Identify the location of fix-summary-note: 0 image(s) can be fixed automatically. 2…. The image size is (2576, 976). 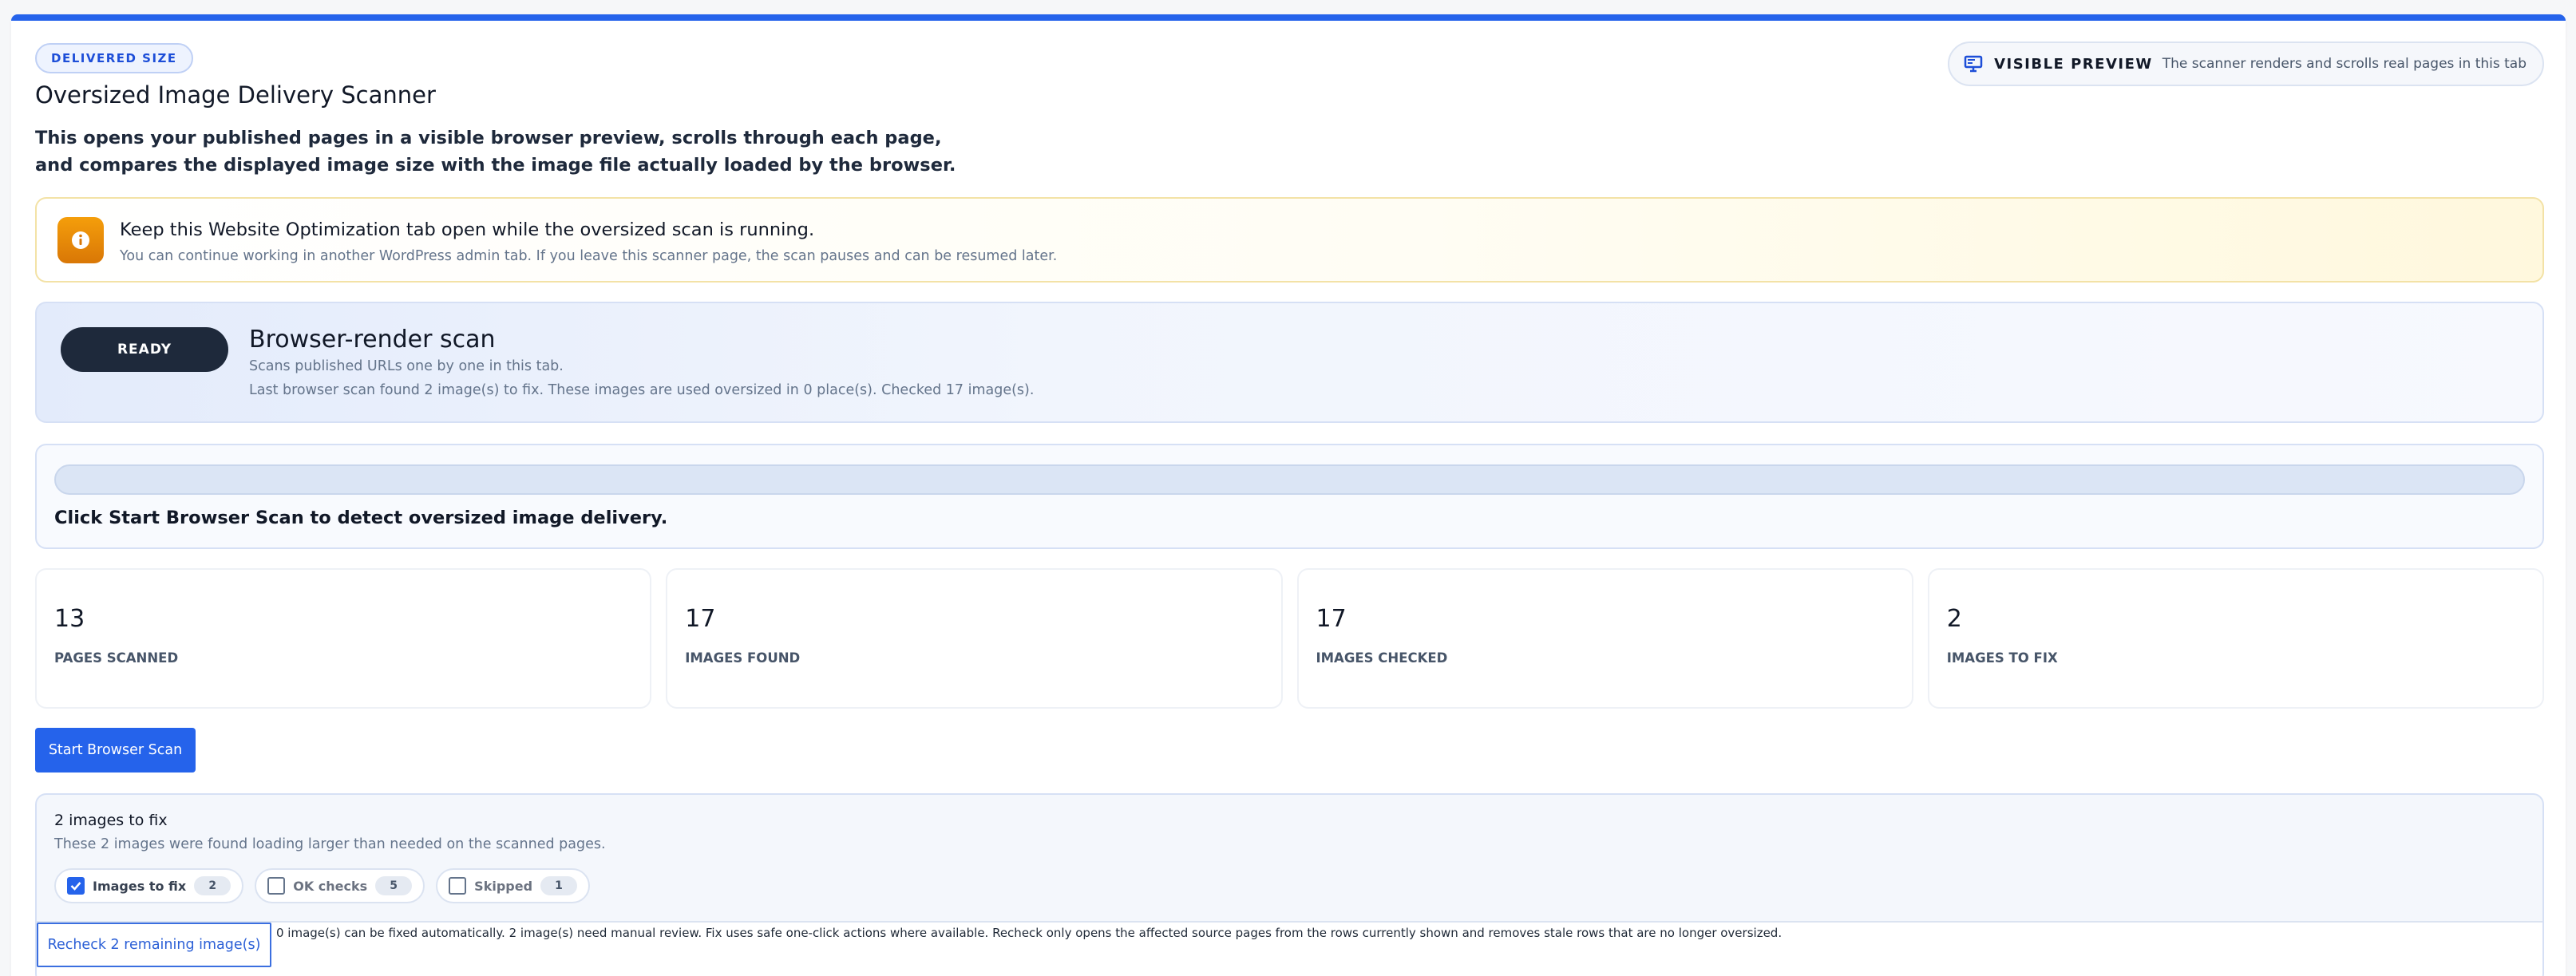
(1030, 933).